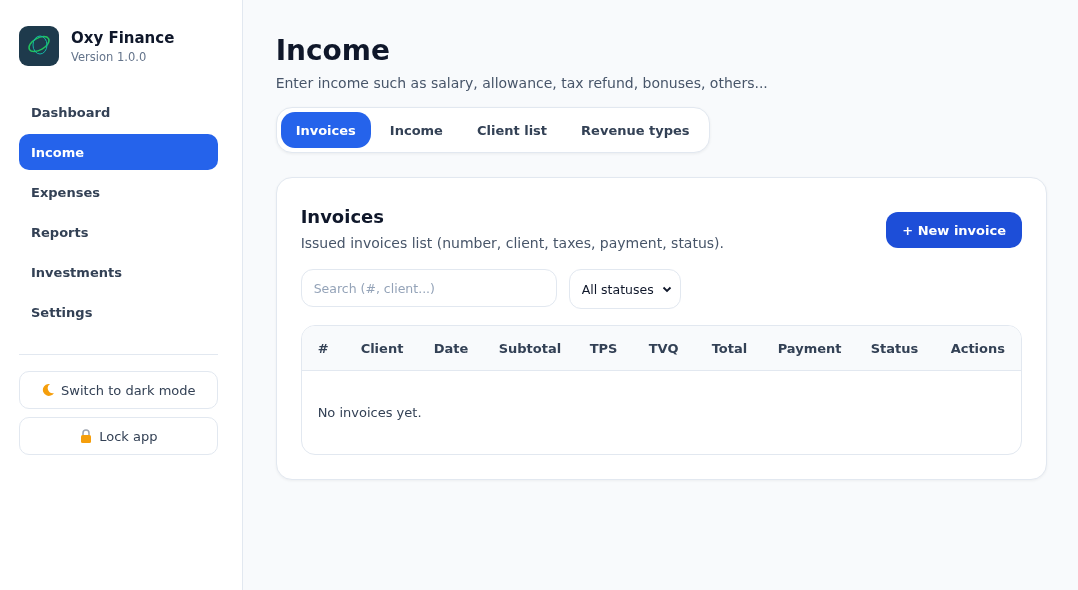 The height and width of the screenshot is (590, 1078). Describe the element at coordinates (118, 152) in the screenshot. I see `sidebar-item: Income` at that location.